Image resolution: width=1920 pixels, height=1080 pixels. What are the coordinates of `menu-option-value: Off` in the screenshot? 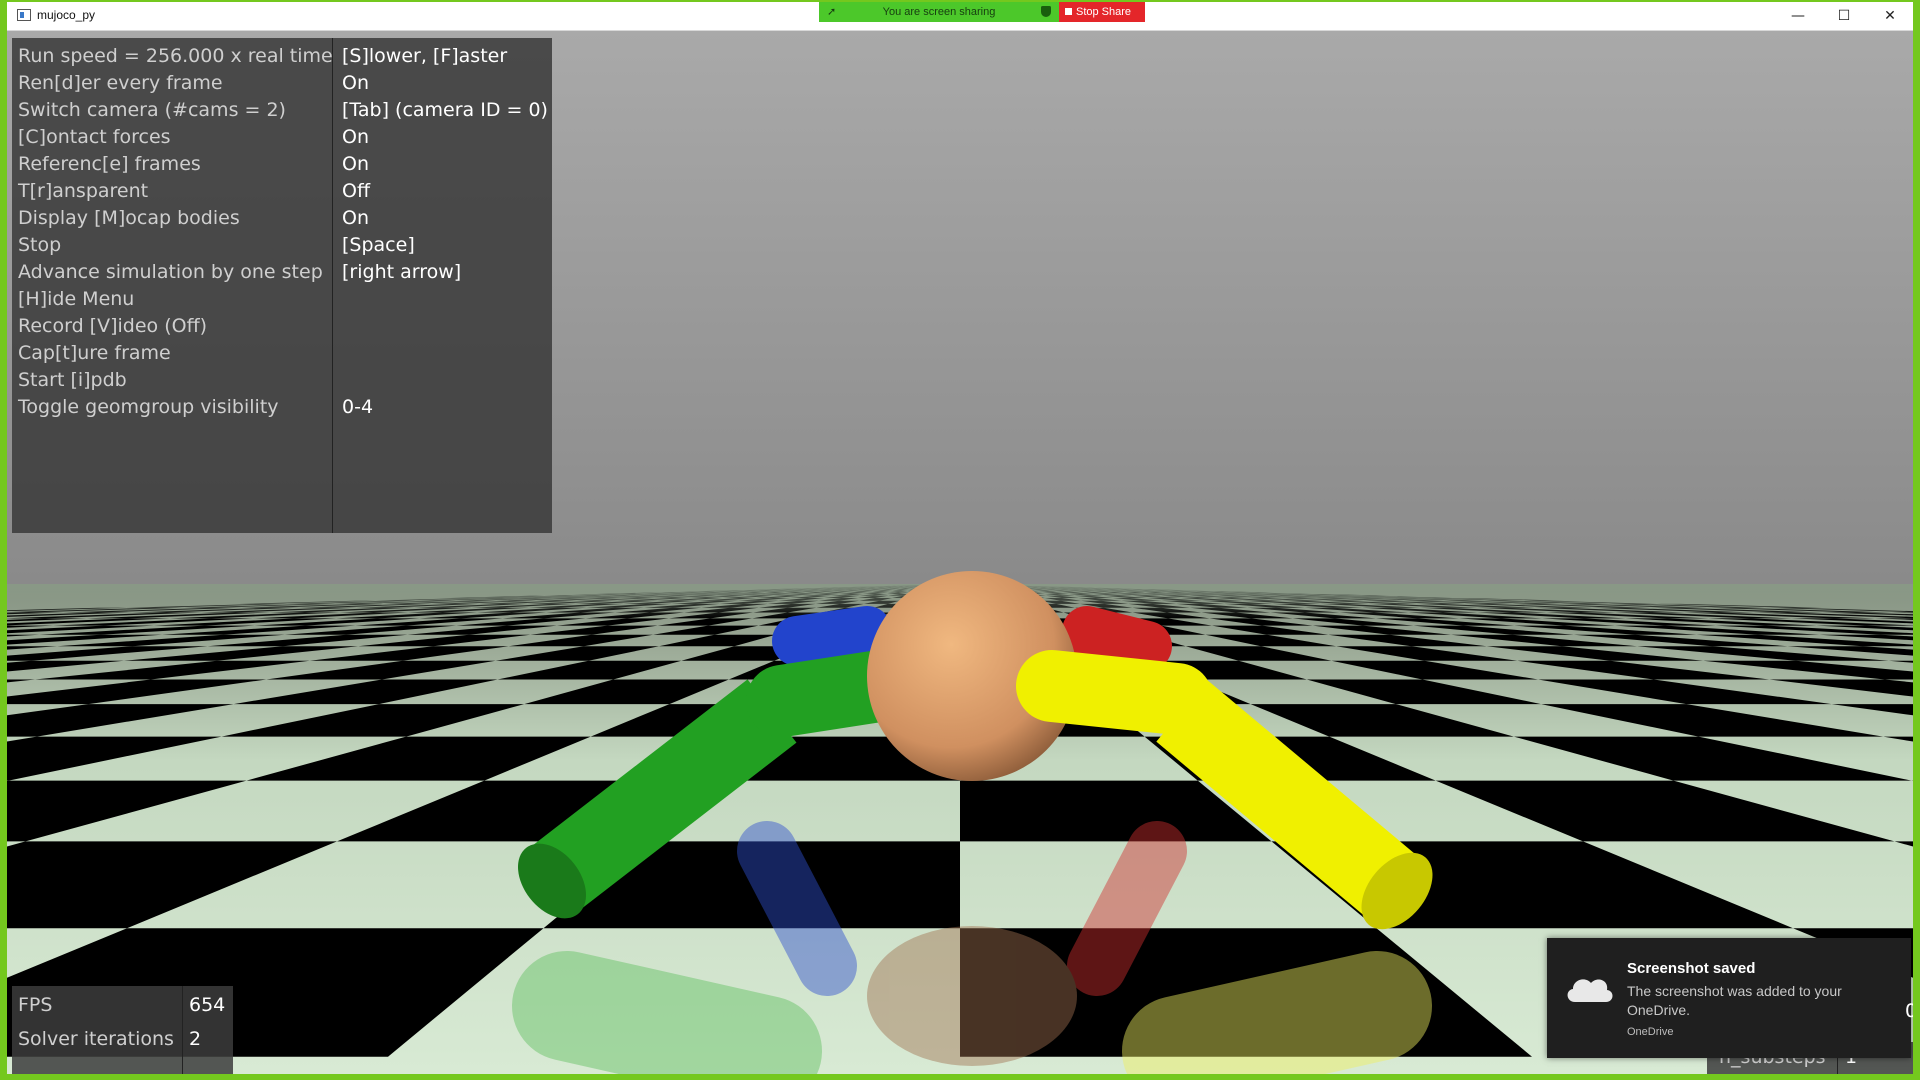 It's located at (356, 191).